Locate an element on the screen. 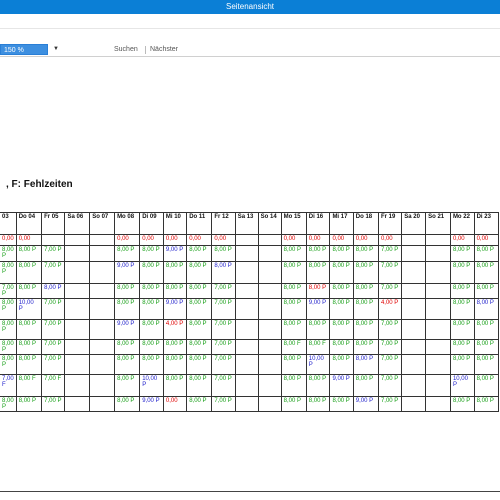 This screenshot has width=500, height=500. column-header: Di 16 is located at coordinates (318, 223).